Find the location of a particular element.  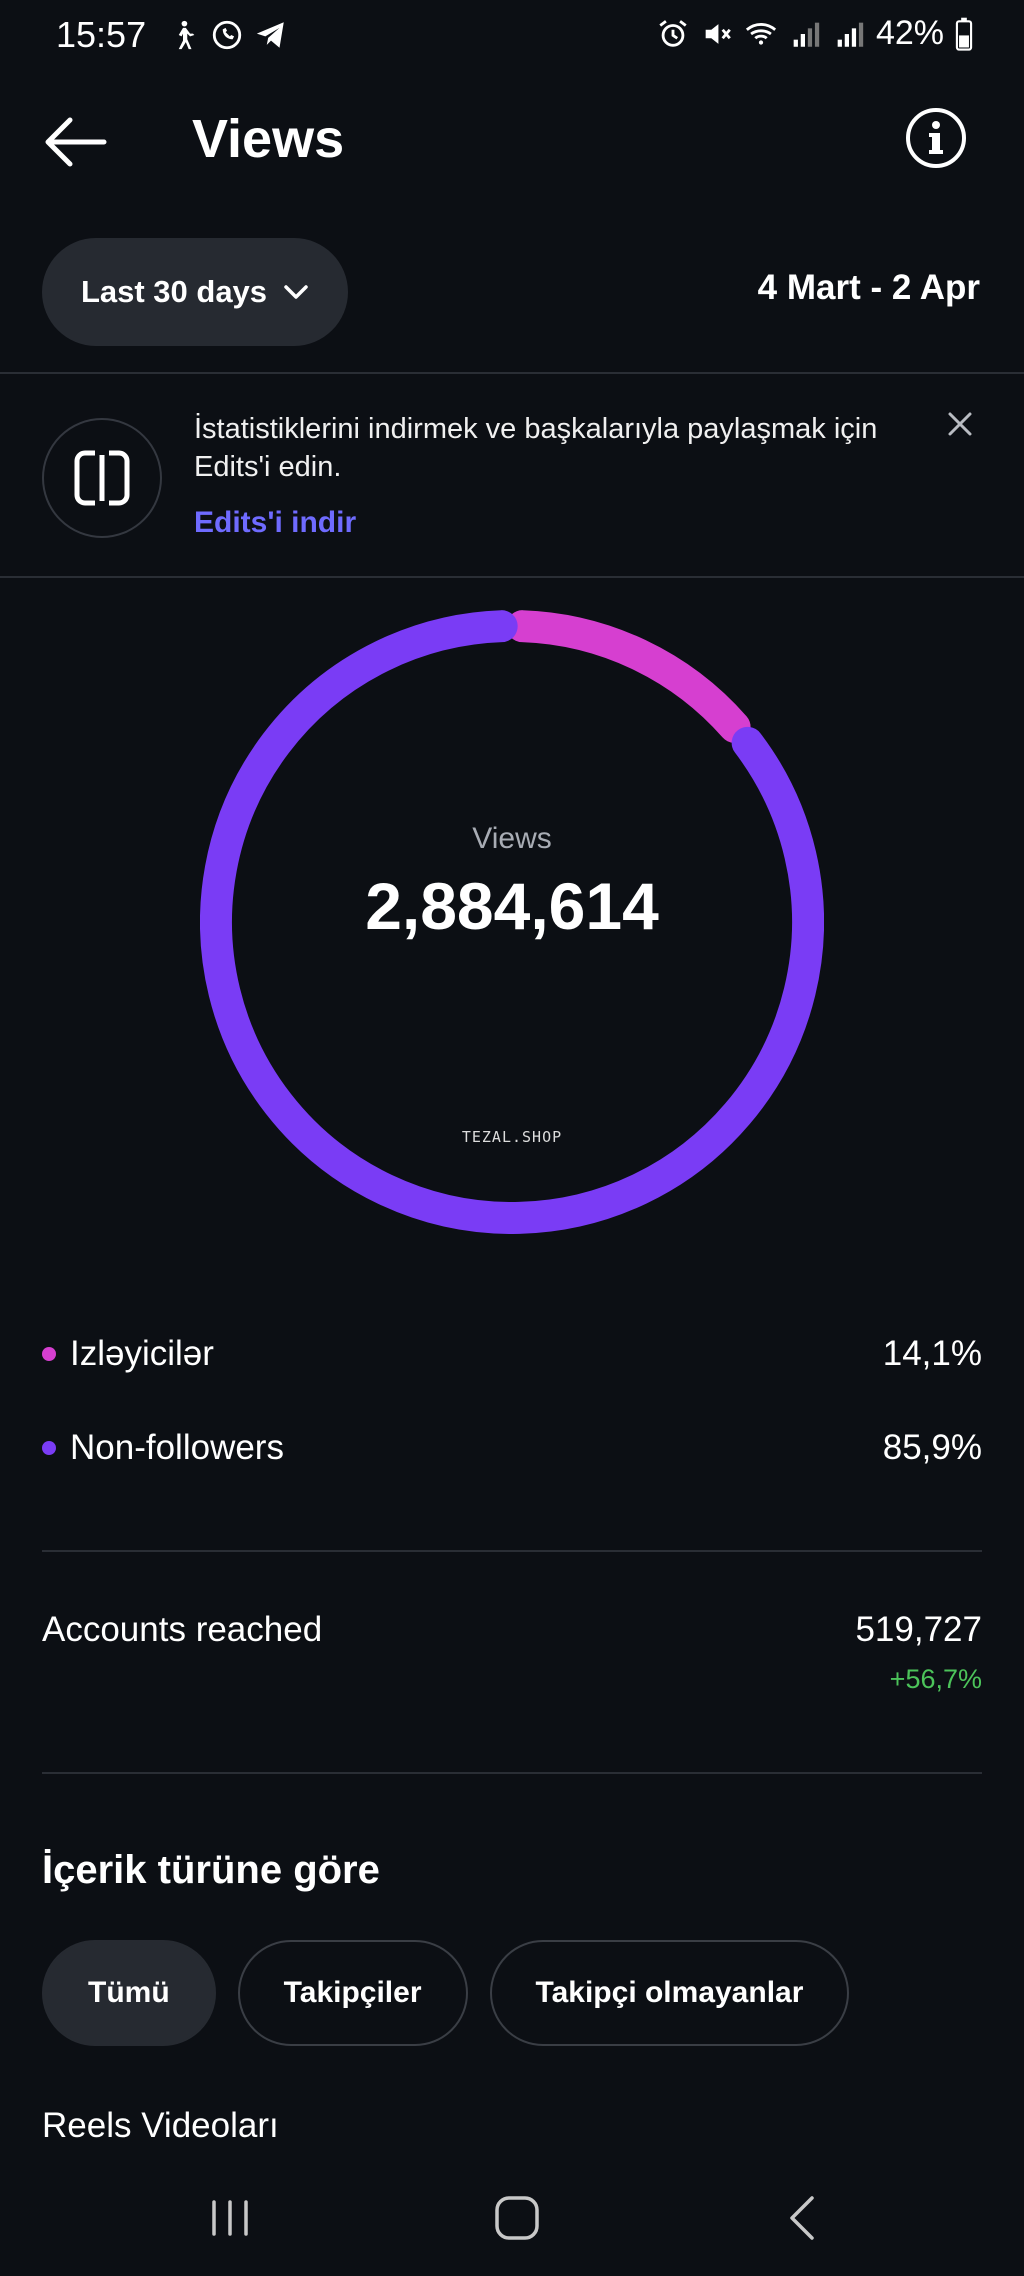

home-icon is located at coordinates (518, 2218).